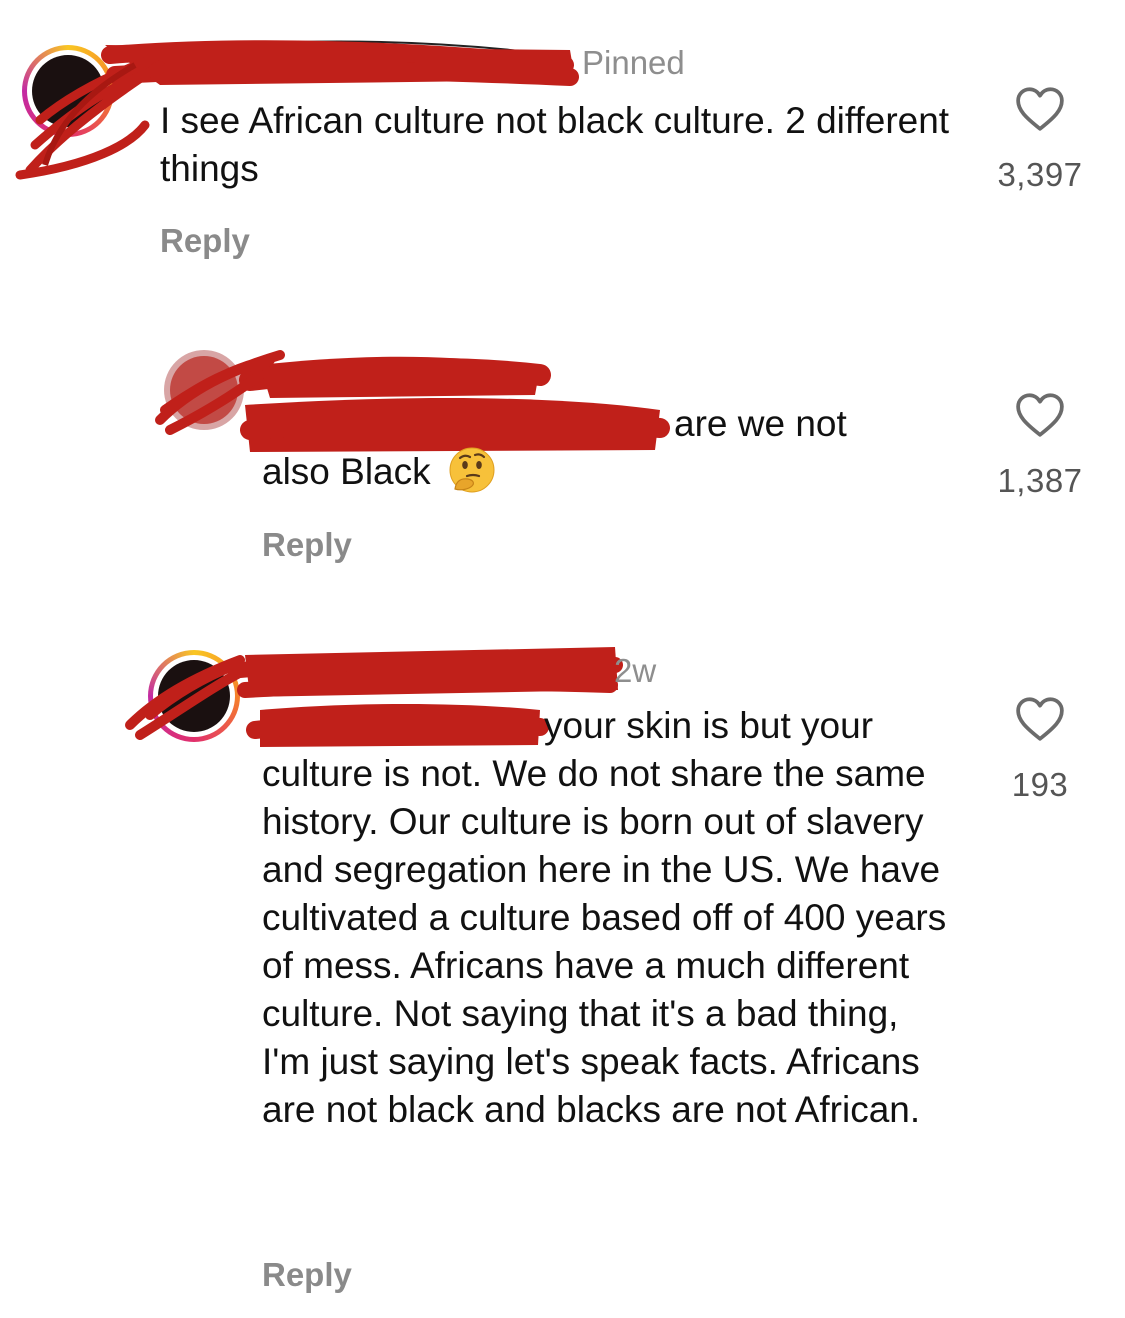  What do you see at coordinates (635, 670) in the screenshot?
I see `timestamp: 2w` at bounding box center [635, 670].